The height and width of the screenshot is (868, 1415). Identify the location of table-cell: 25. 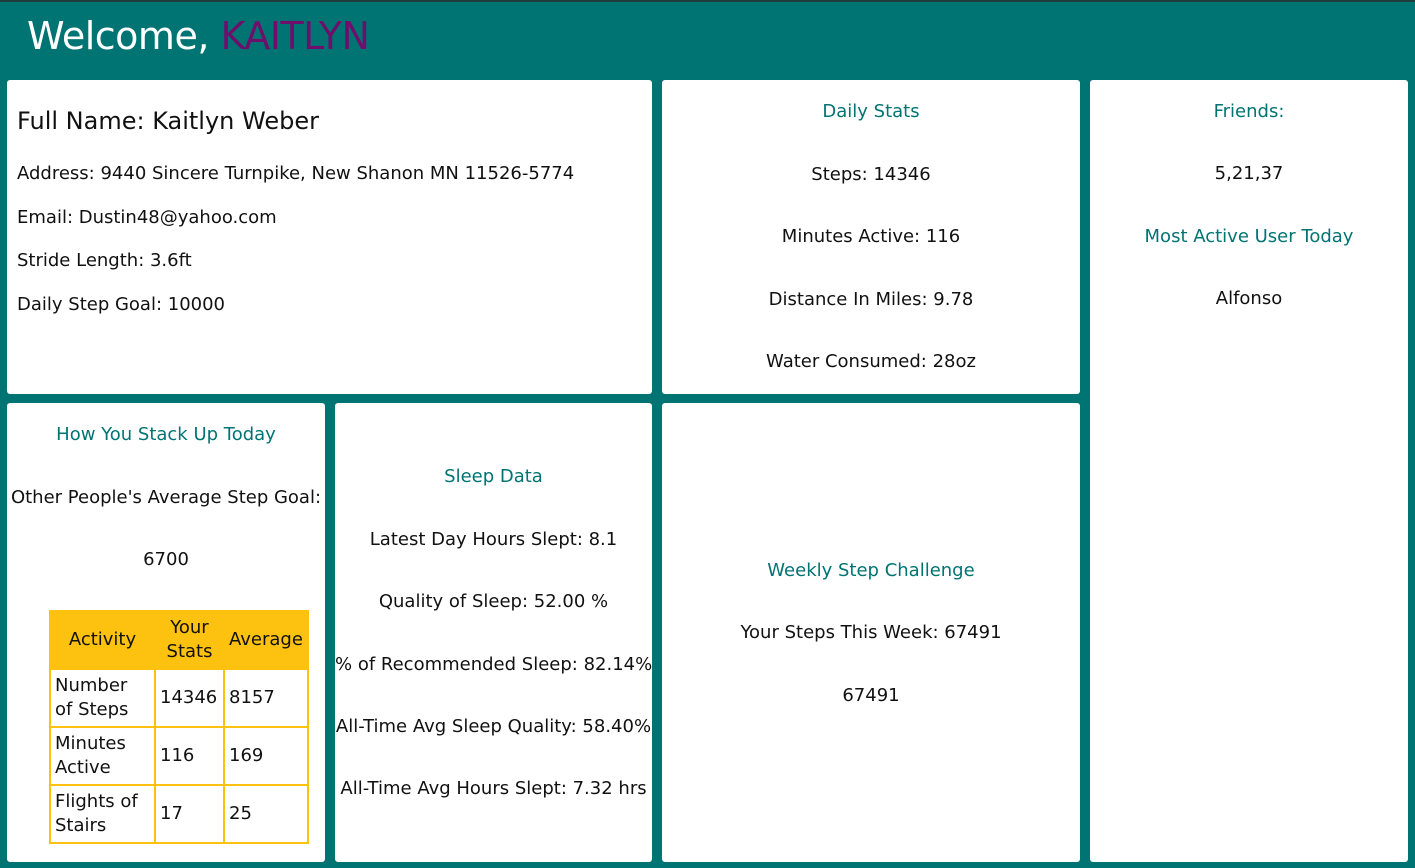
(266, 814).